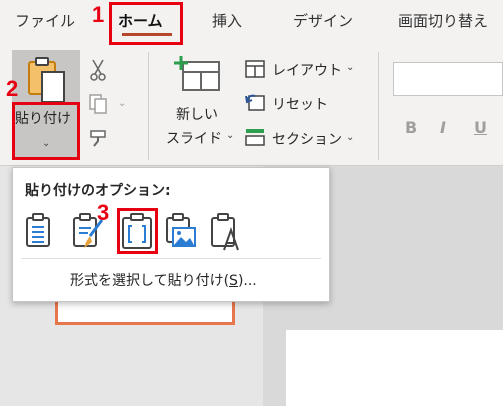 Image resolution: width=503 pixels, height=406 pixels. Describe the element at coordinates (480, 127) in the screenshot. I see `underline-button: U` at that location.